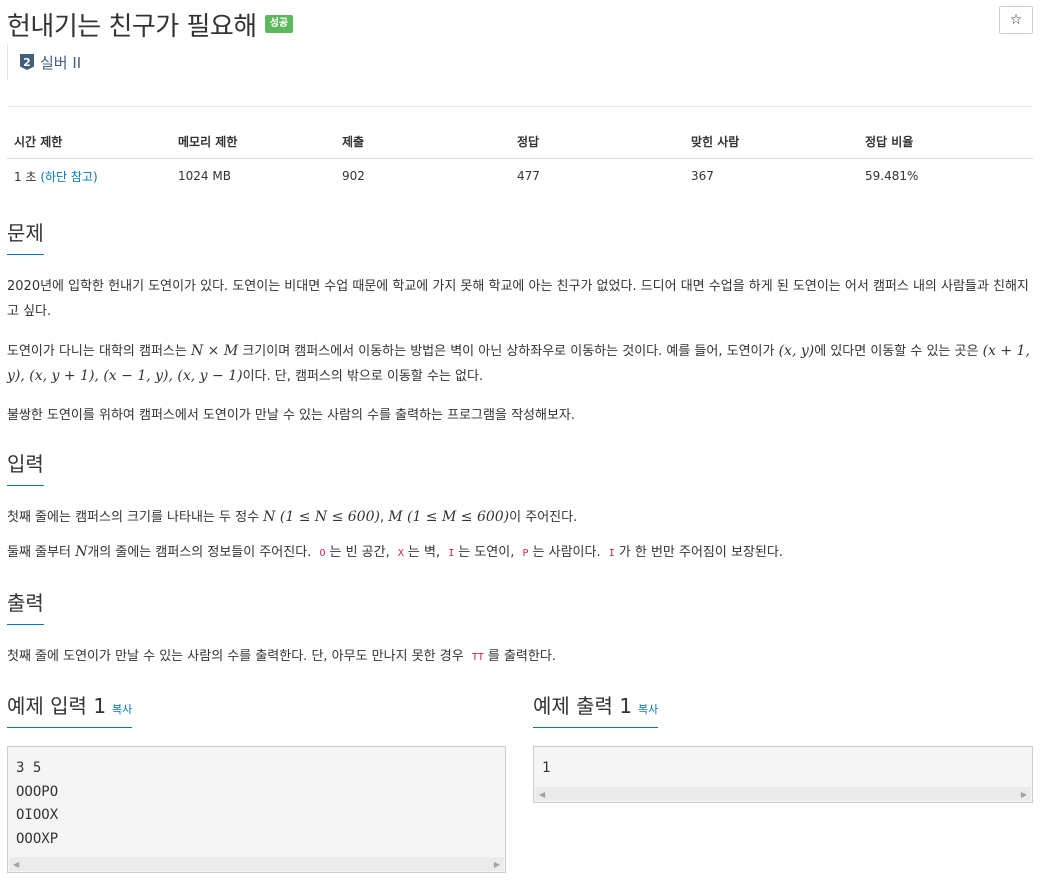 The height and width of the screenshot is (880, 1045). What do you see at coordinates (945, 141) in the screenshot?
I see `column-header: 정답 비율` at bounding box center [945, 141].